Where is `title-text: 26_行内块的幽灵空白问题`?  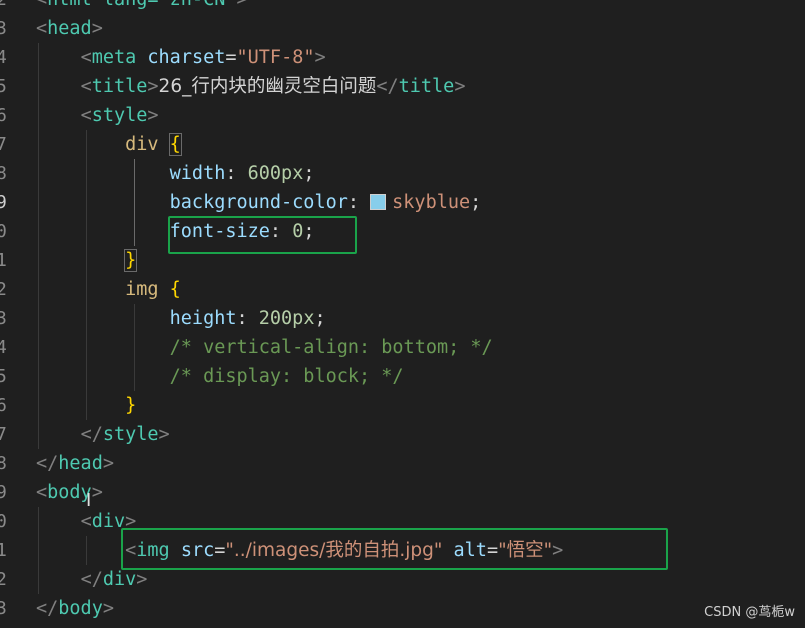
title-text: 26_行内块的幽灵空白问题 is located at coordinates (267, 86).